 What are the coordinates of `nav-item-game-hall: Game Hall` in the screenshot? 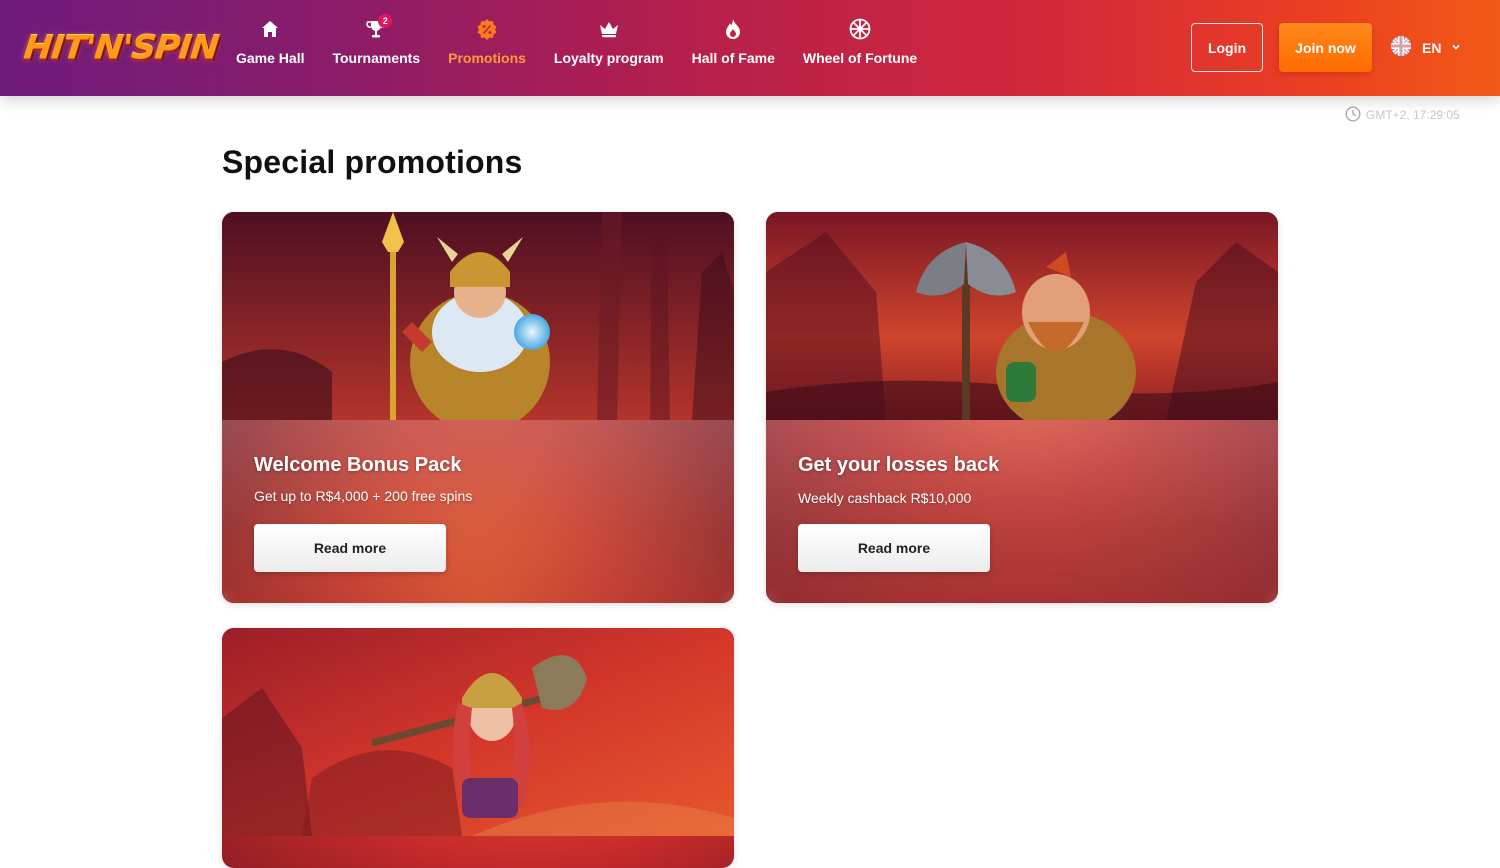 It's located at (270, 48).